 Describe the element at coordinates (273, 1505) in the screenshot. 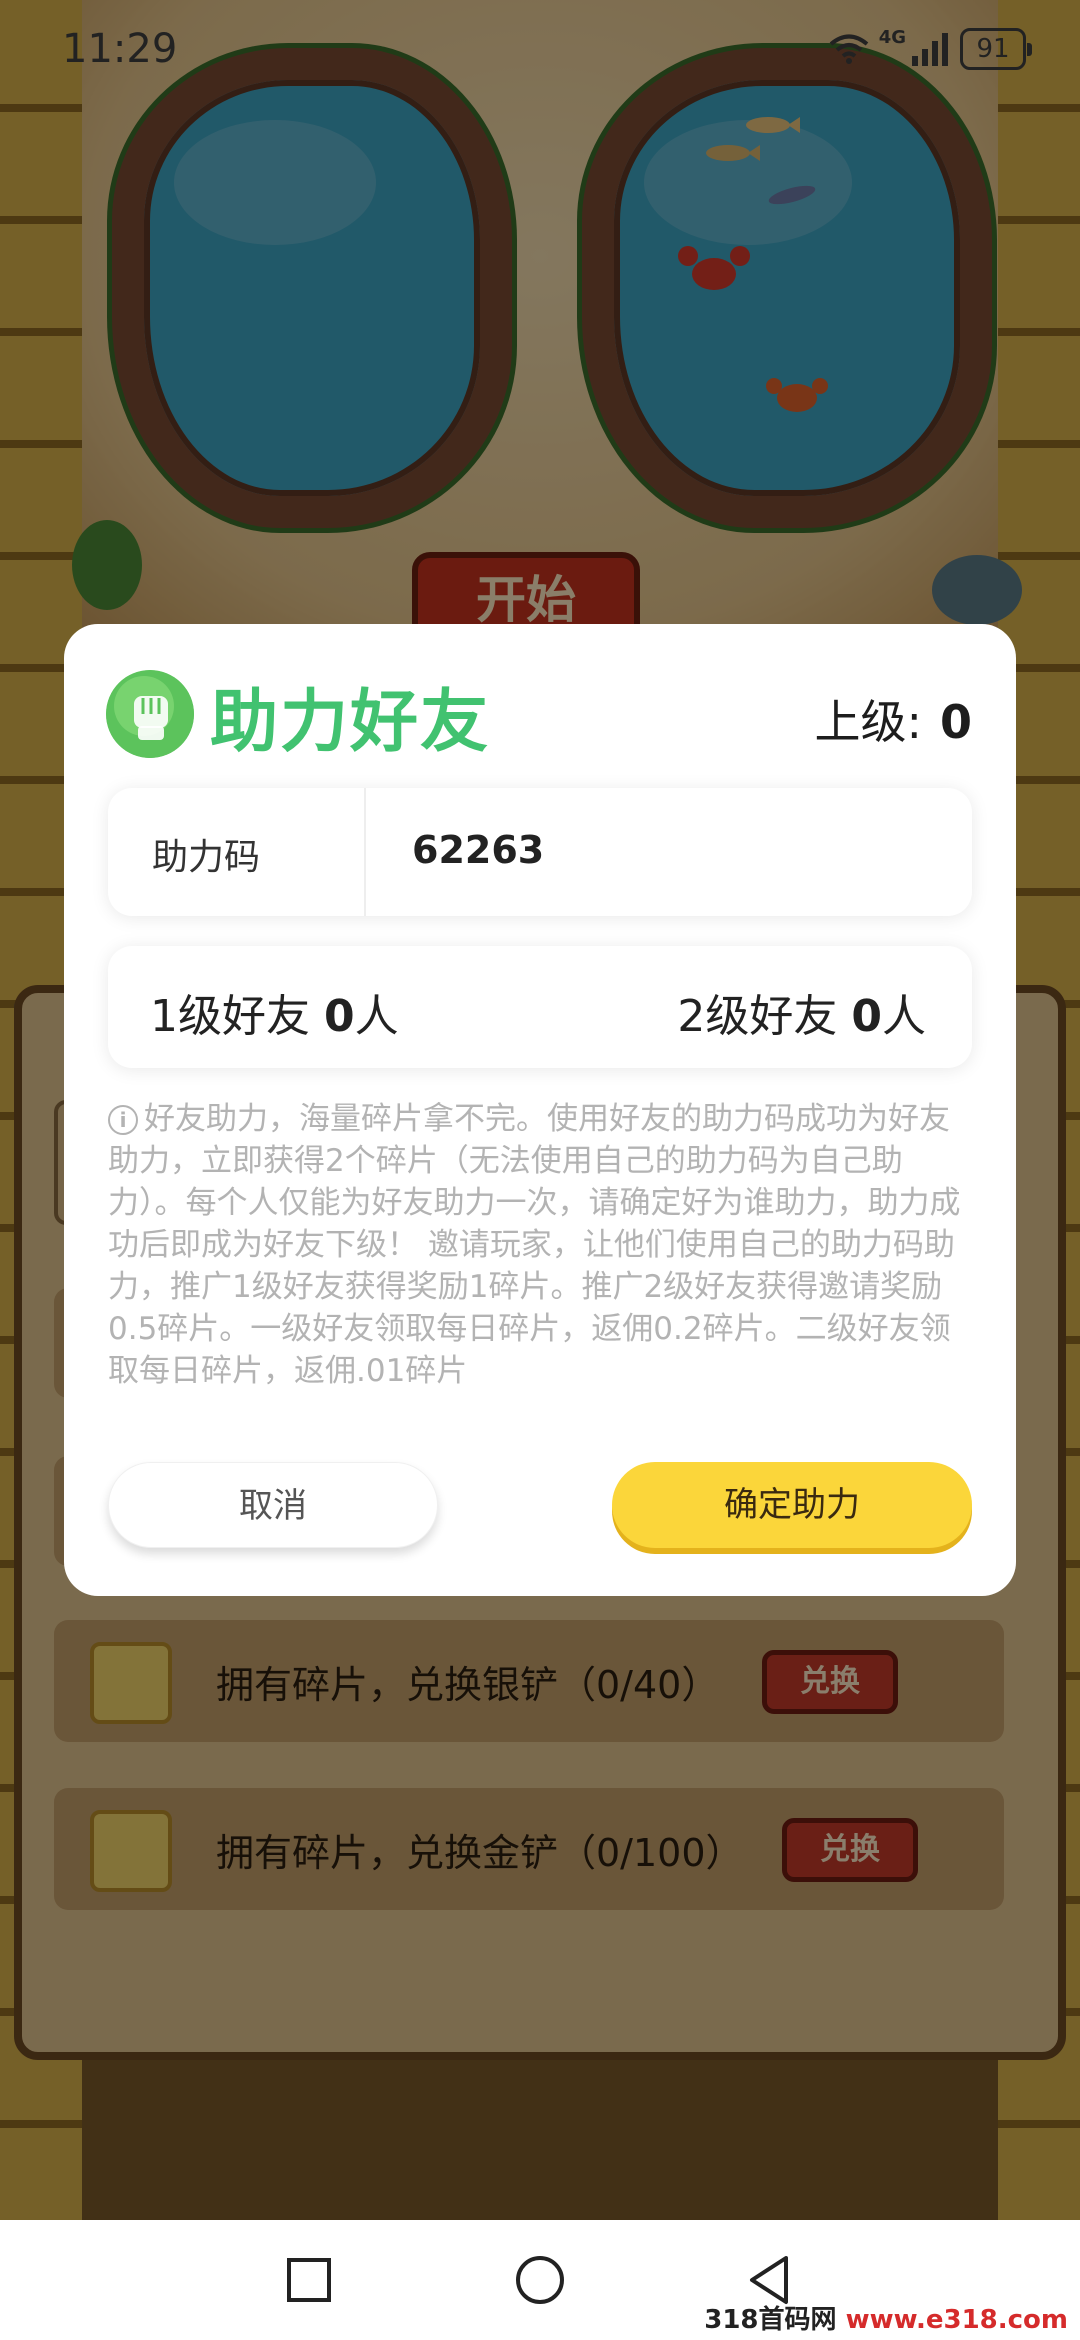

I see `cancel-button: 取消` at that location.